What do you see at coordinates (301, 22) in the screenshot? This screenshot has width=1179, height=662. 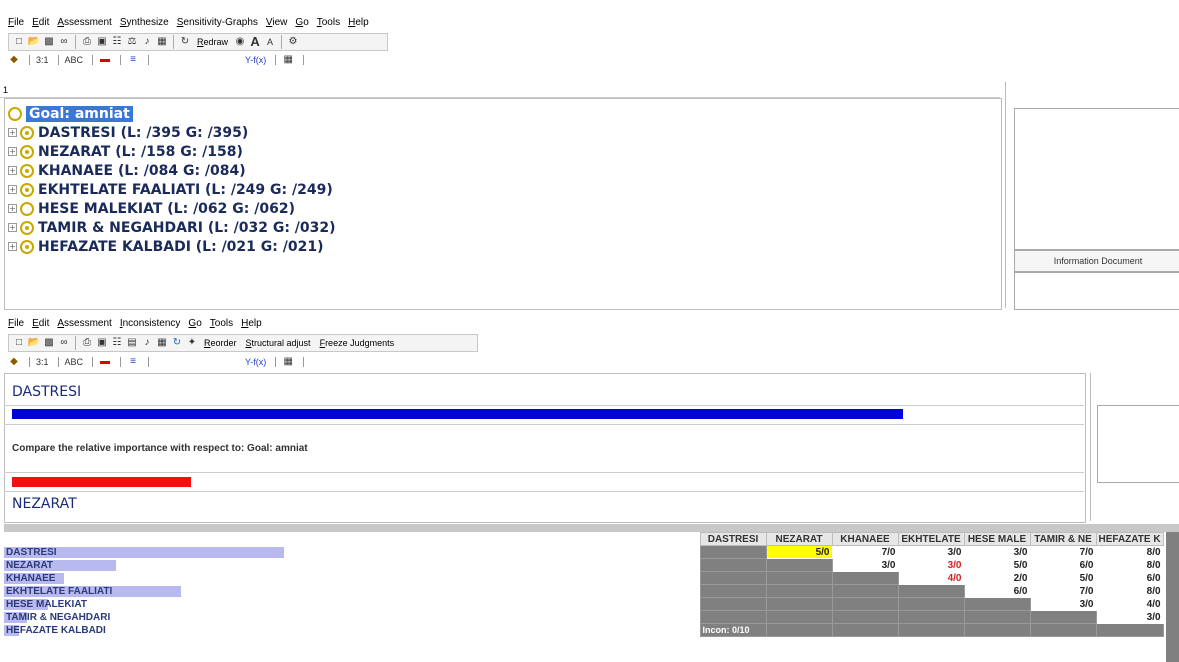 I see `top-menu-go: Go` at bounding box center [301, 22].